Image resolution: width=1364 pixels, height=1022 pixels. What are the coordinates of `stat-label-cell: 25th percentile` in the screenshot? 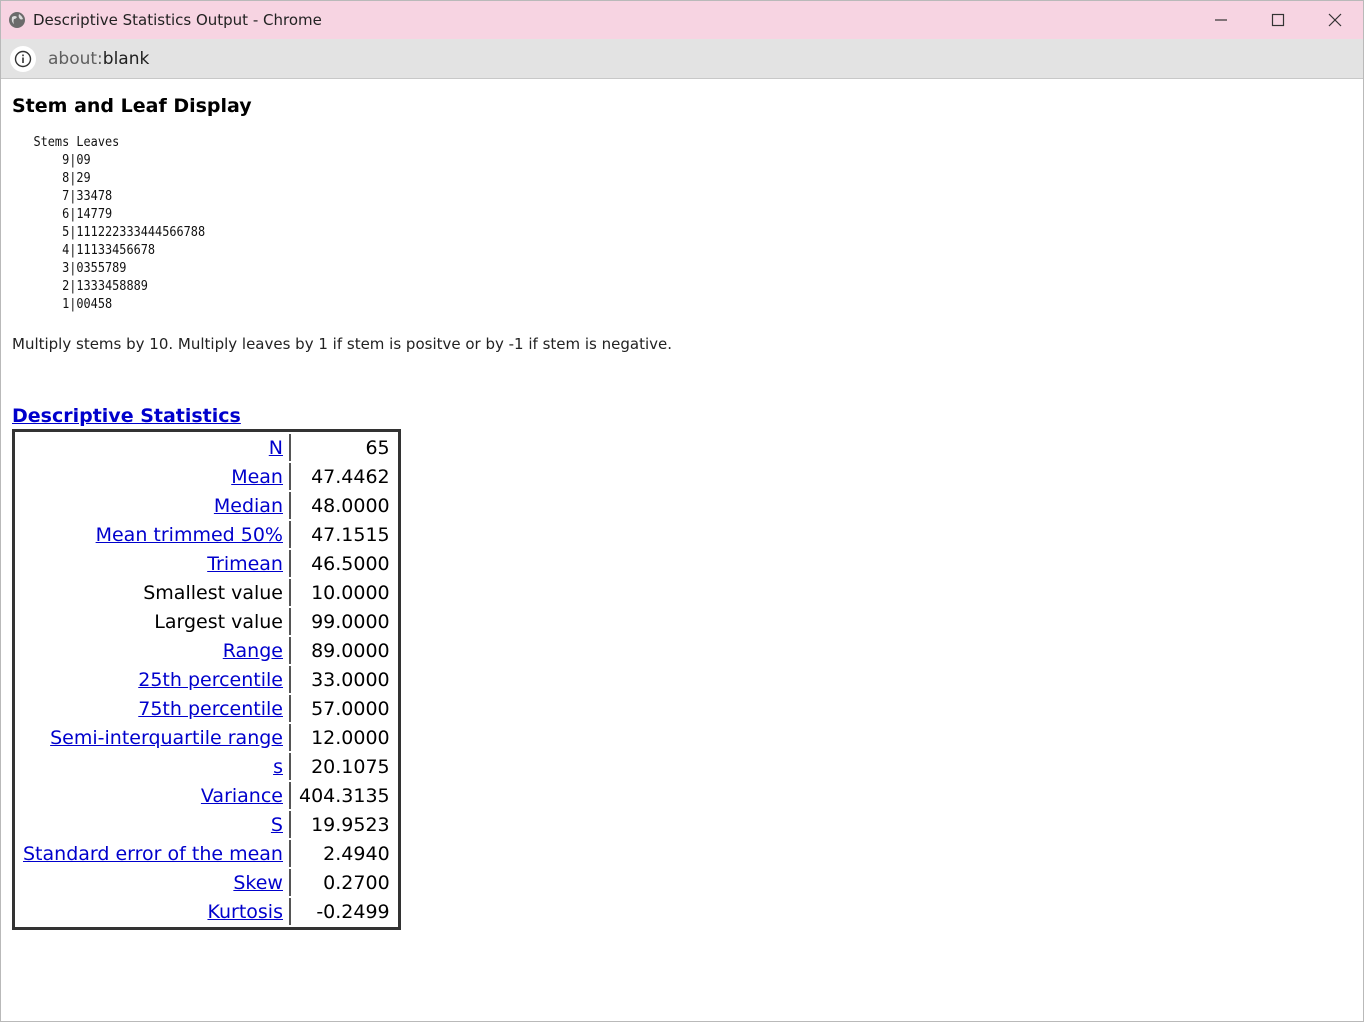 It's located at (154, 679).